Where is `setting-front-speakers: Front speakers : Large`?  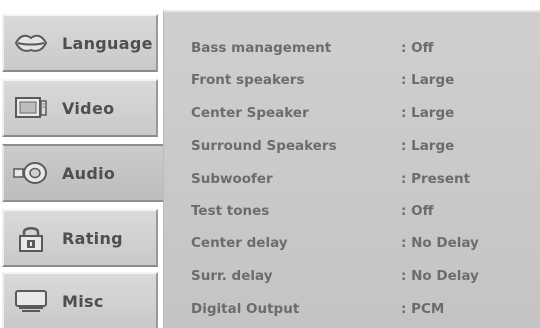 setting-front-speakers: Front speakers : Large is located at coordinates (361, 80).